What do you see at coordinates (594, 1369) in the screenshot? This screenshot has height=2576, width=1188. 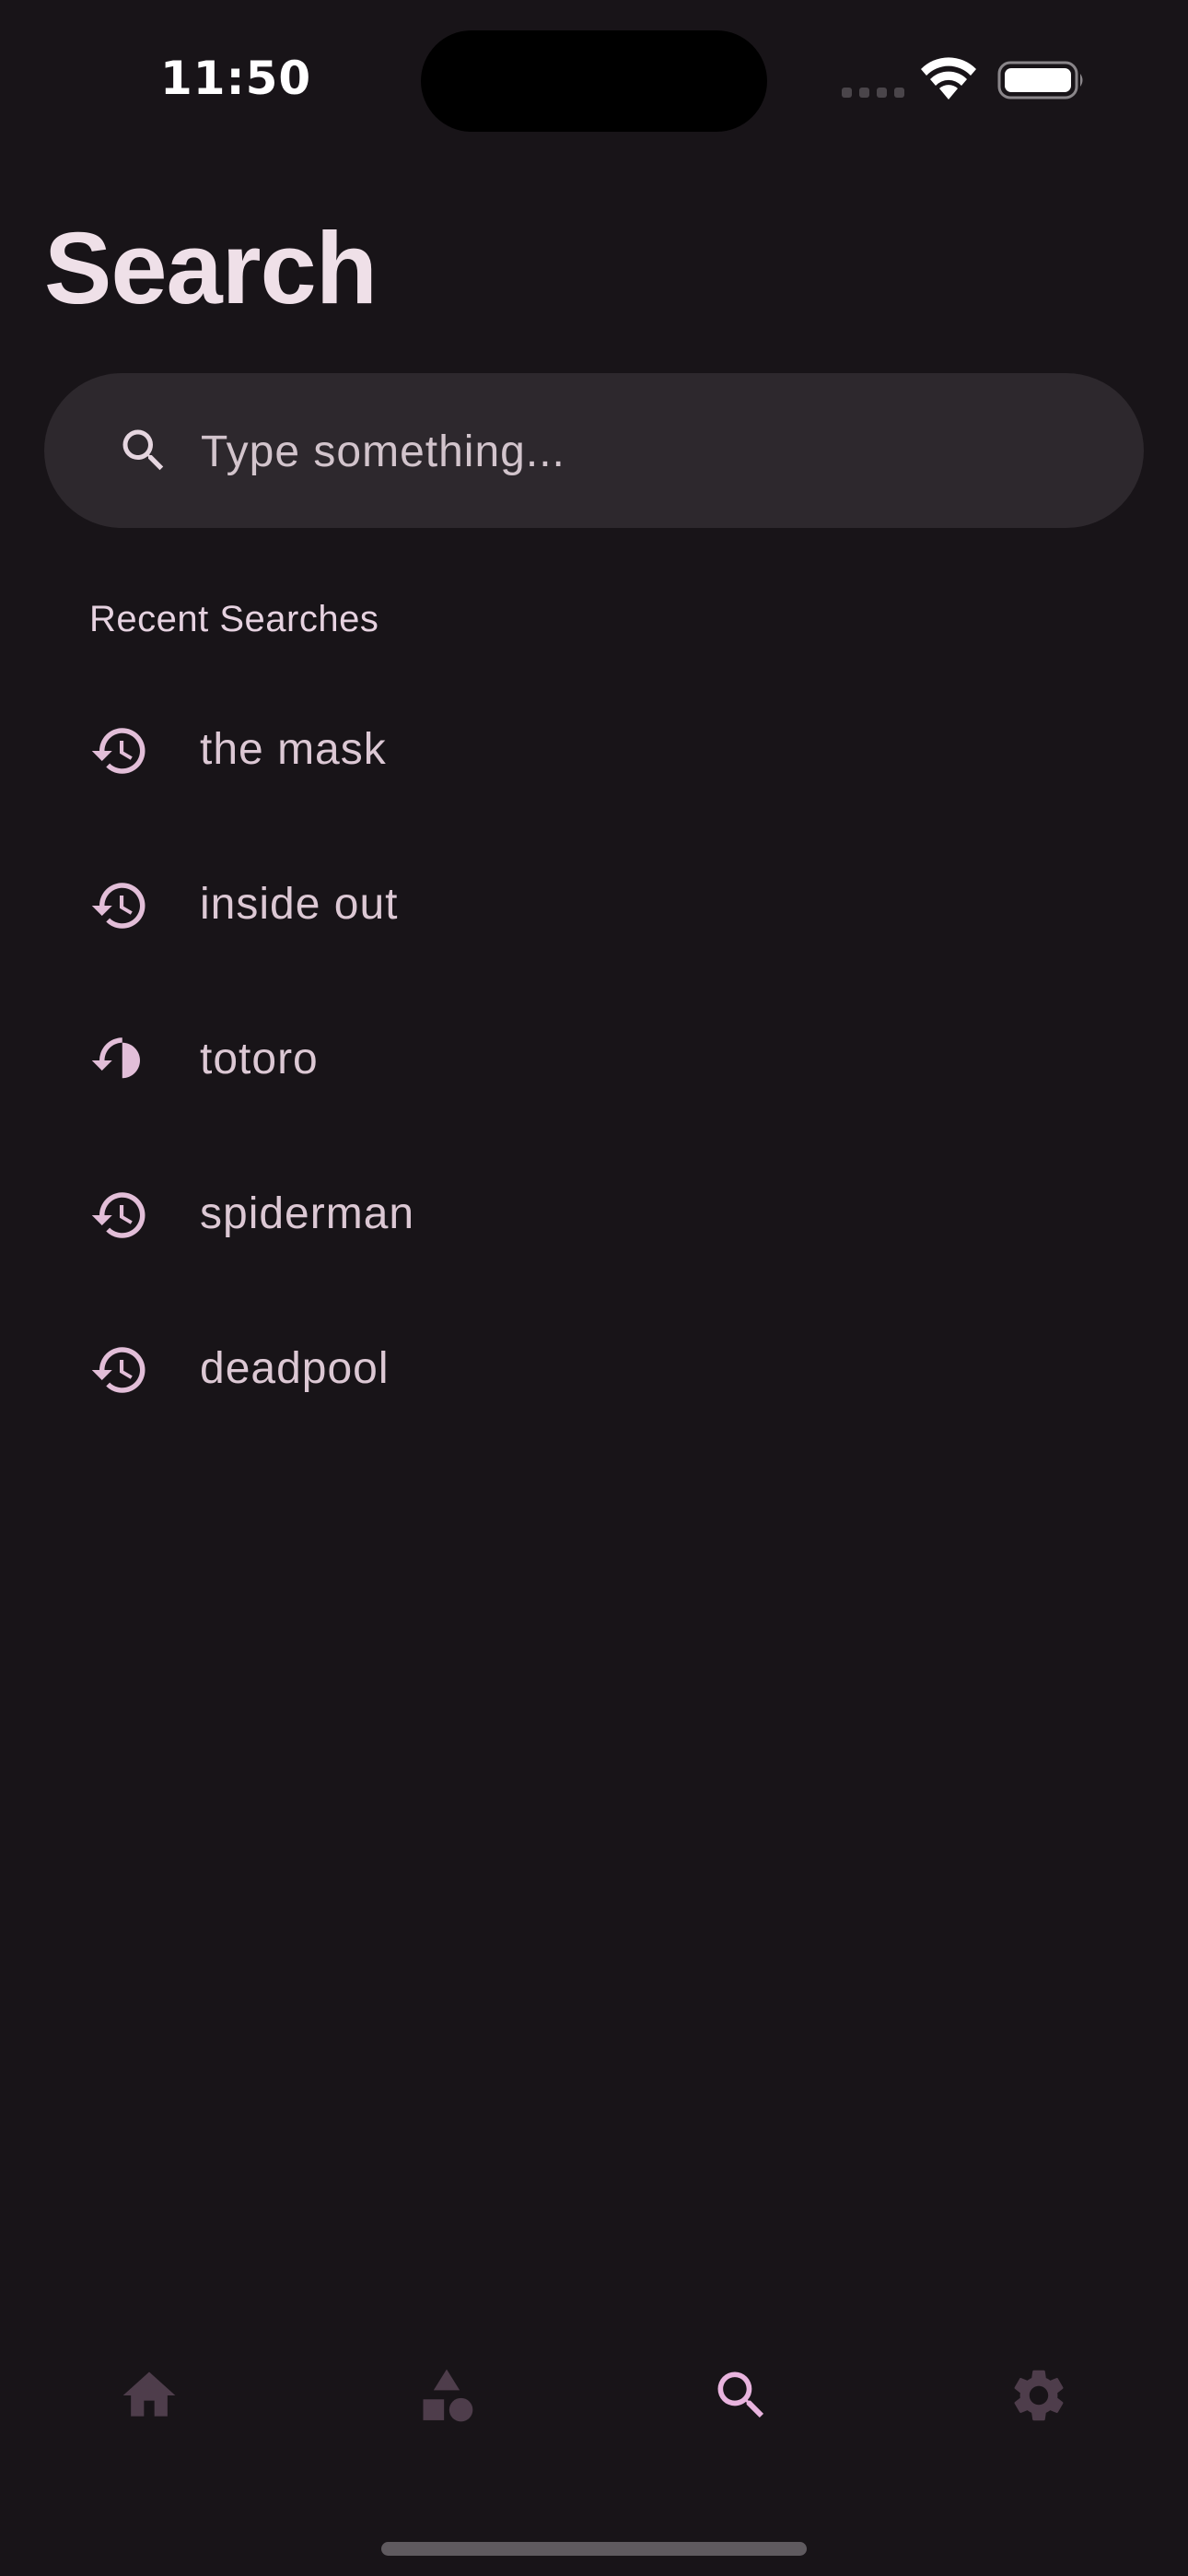 I see `recent-search-item: deadpool` at bounding box center [594, 1369].